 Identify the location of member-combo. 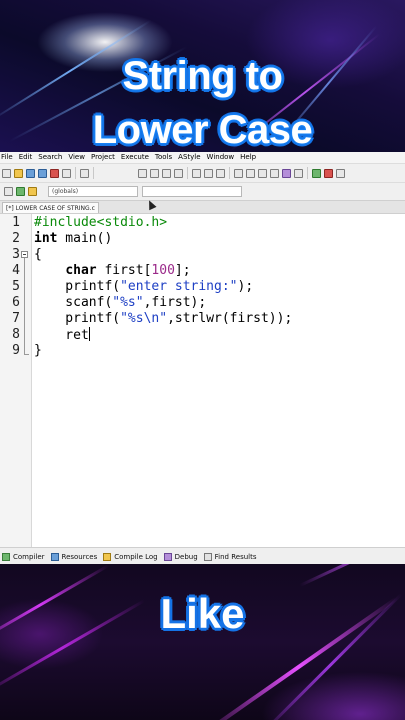
(192, 191).